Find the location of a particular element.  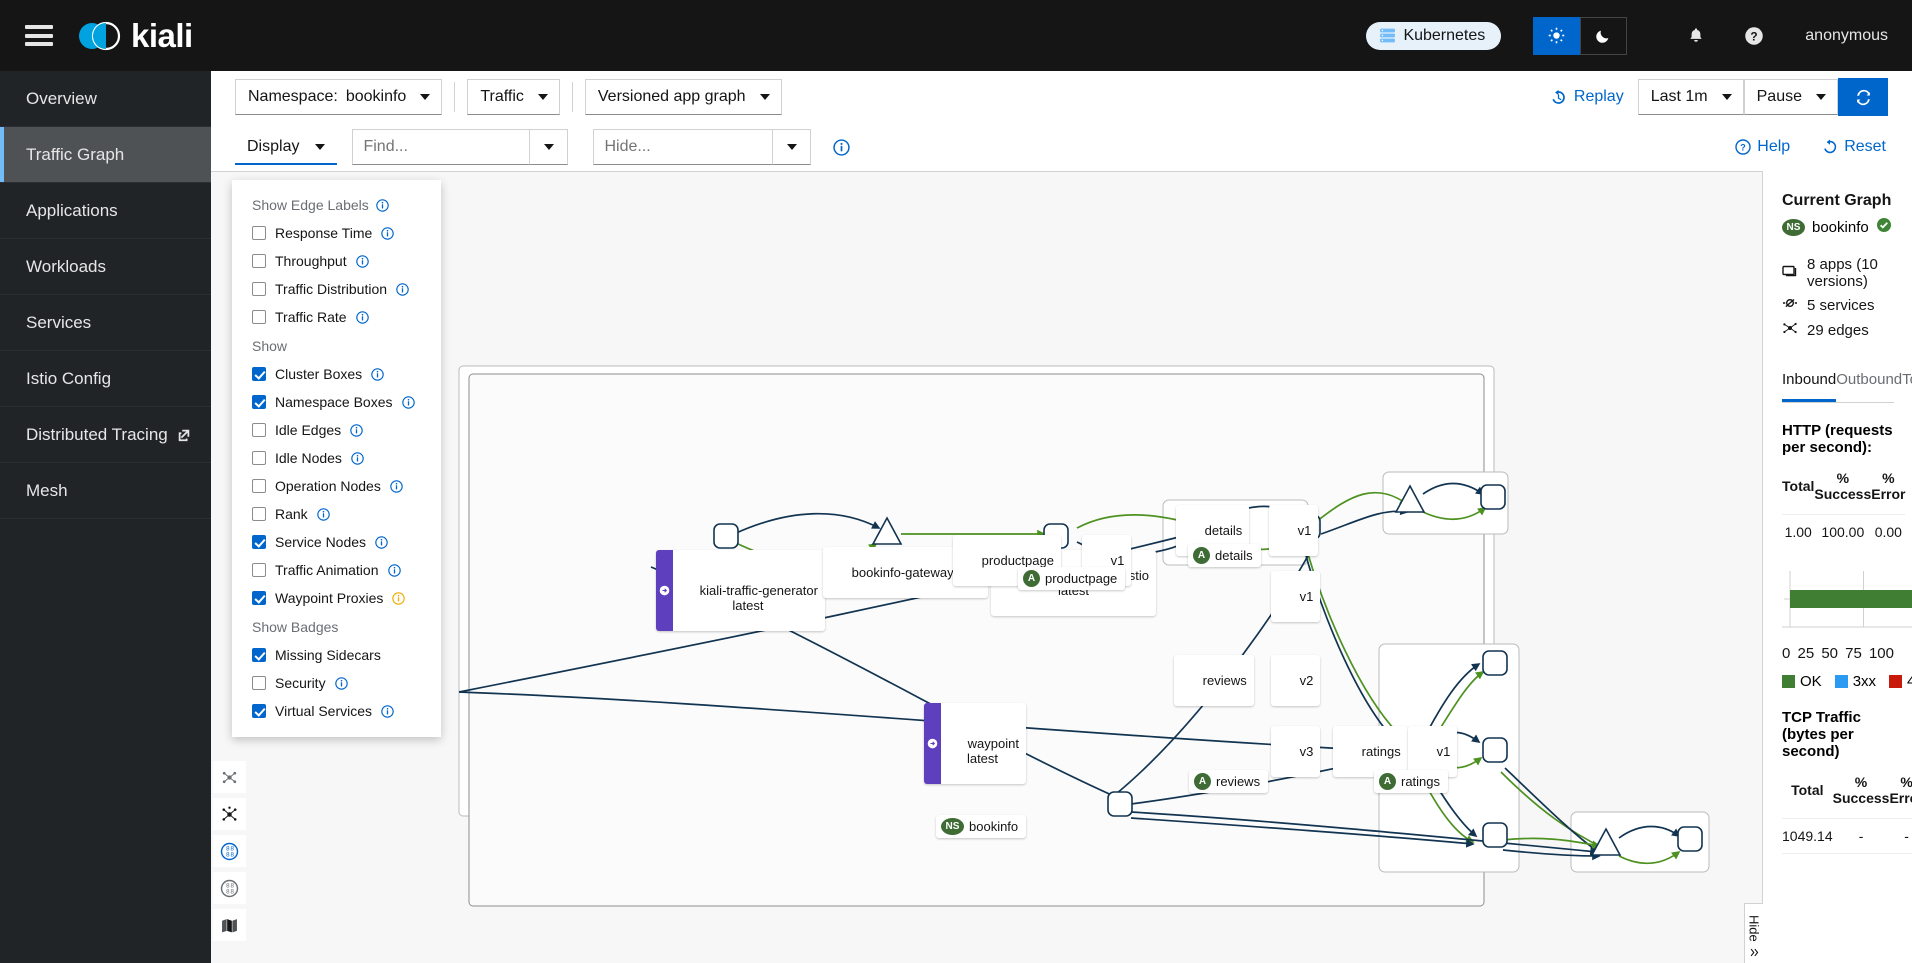

replay-button: Replay is located at coordinates (1587, 97).